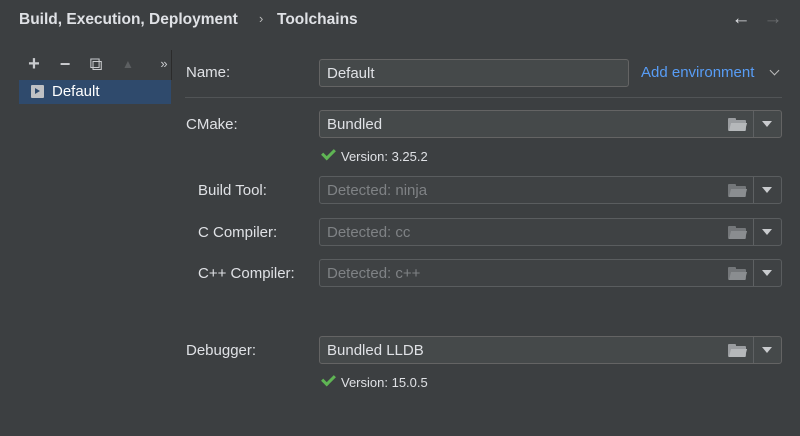 The image size is (800, 436). I want to click on back-arrow-icon: ←, so click(741, 19).